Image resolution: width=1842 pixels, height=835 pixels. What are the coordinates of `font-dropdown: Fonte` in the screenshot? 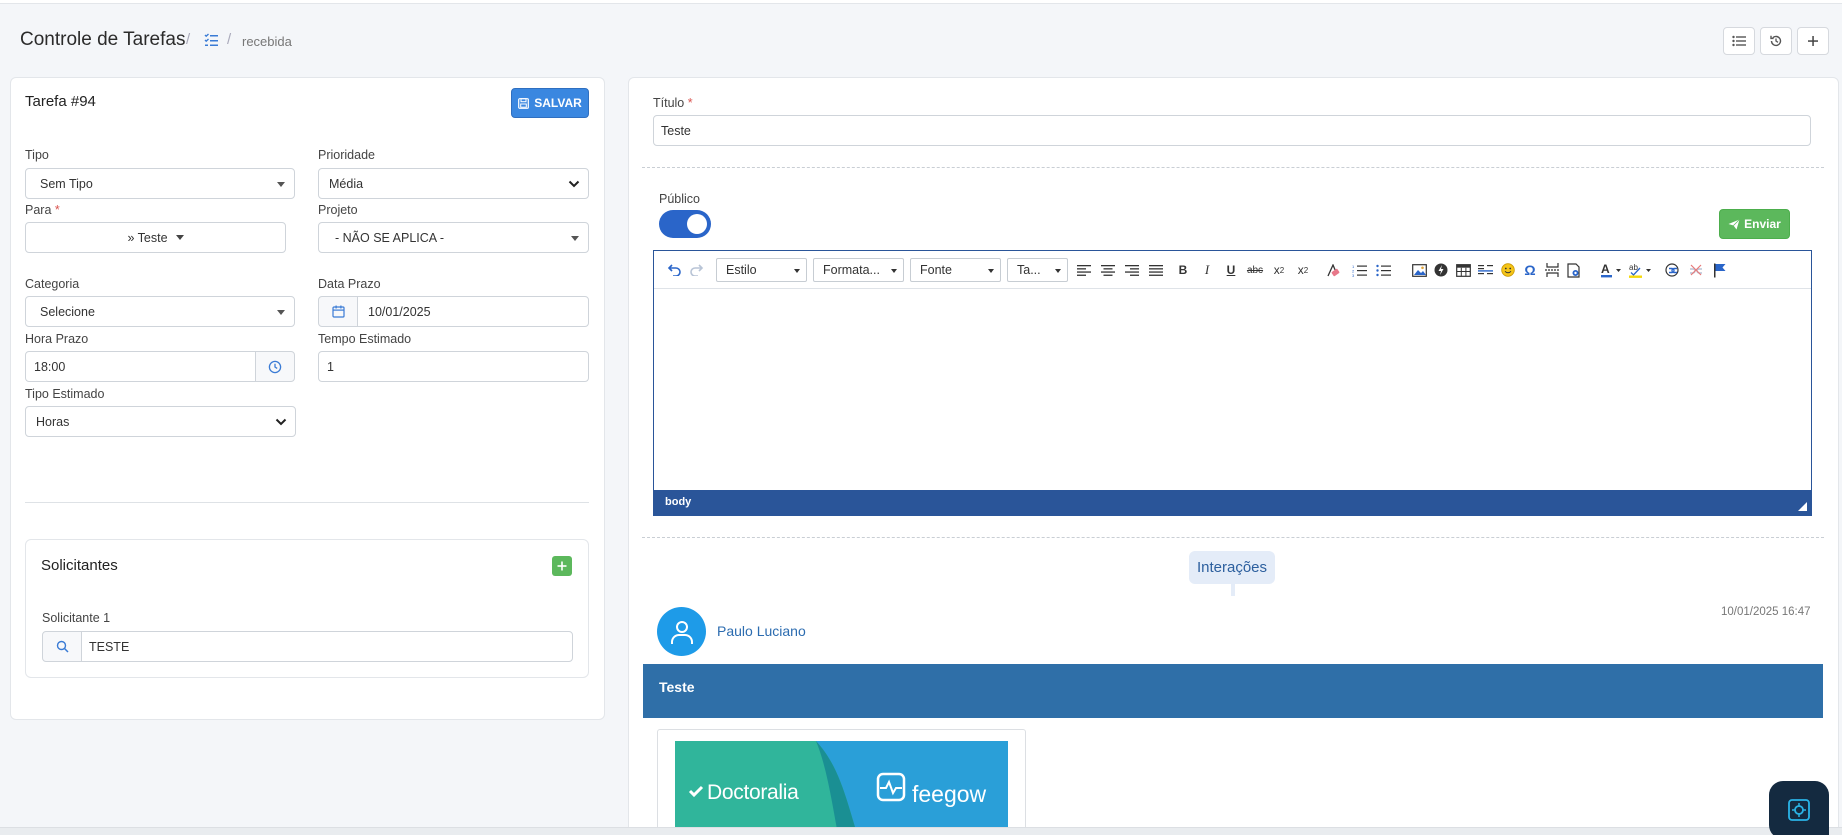 It's located at (955, 270).